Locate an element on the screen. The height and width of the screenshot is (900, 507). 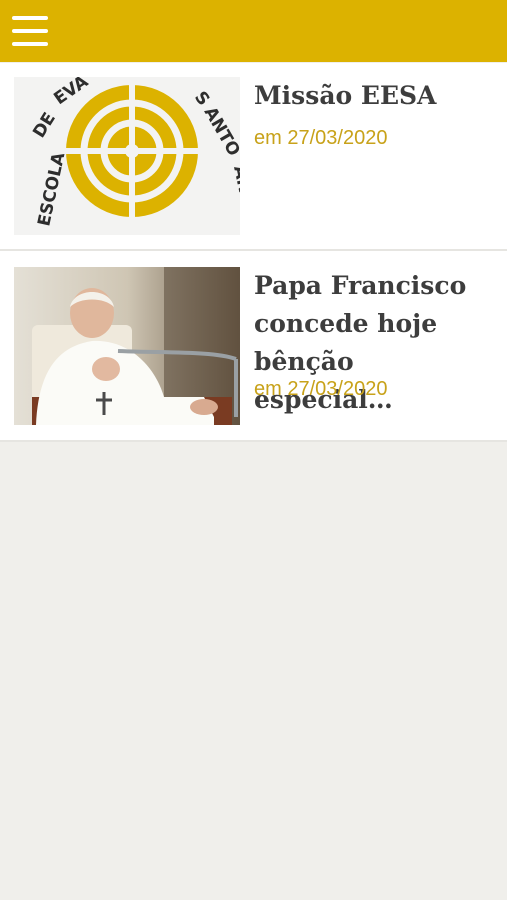
pope-photo-image is located at coordinates (127, 346).